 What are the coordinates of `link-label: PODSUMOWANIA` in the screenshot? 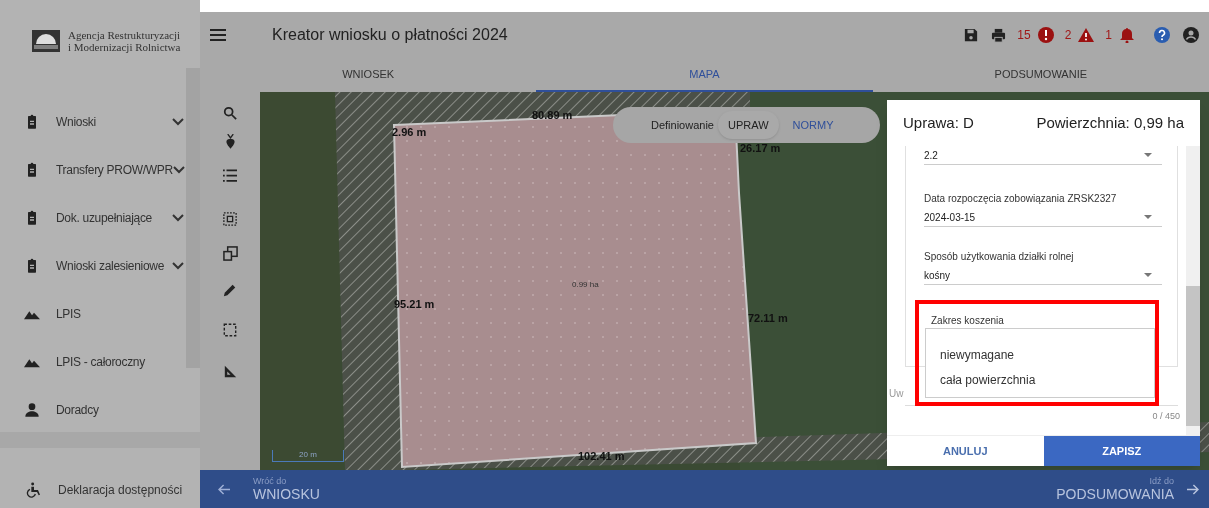 It's located at (1115, 494).